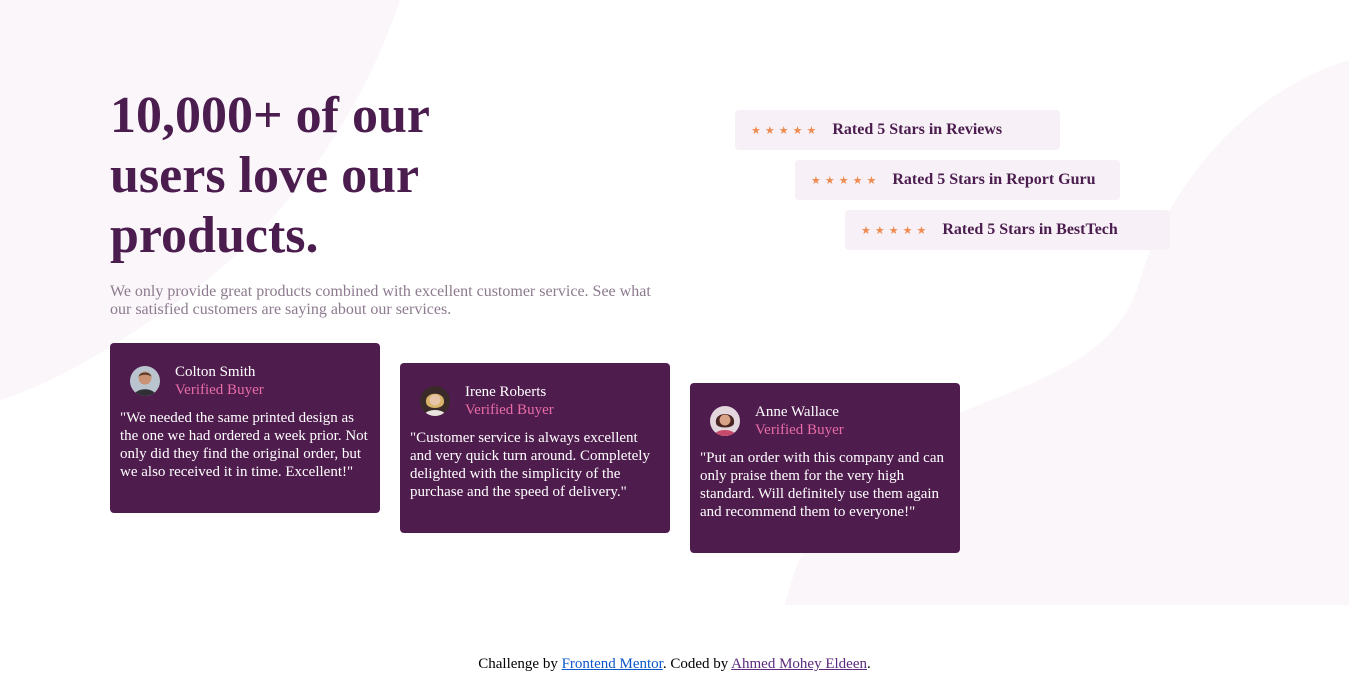 This screenshot has width=1349, height=694. Describe the element at coordinates (509, 401) in the screenshot. I see `testimonial-author: Irene Roberts Verified Buyer` at that location.